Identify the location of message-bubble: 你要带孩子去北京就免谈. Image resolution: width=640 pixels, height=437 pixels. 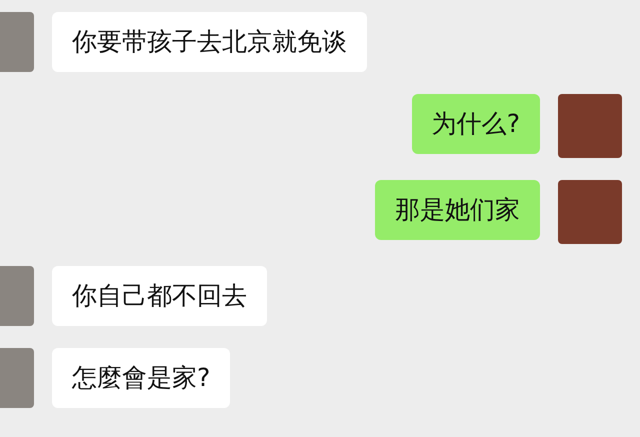
(209, 42).